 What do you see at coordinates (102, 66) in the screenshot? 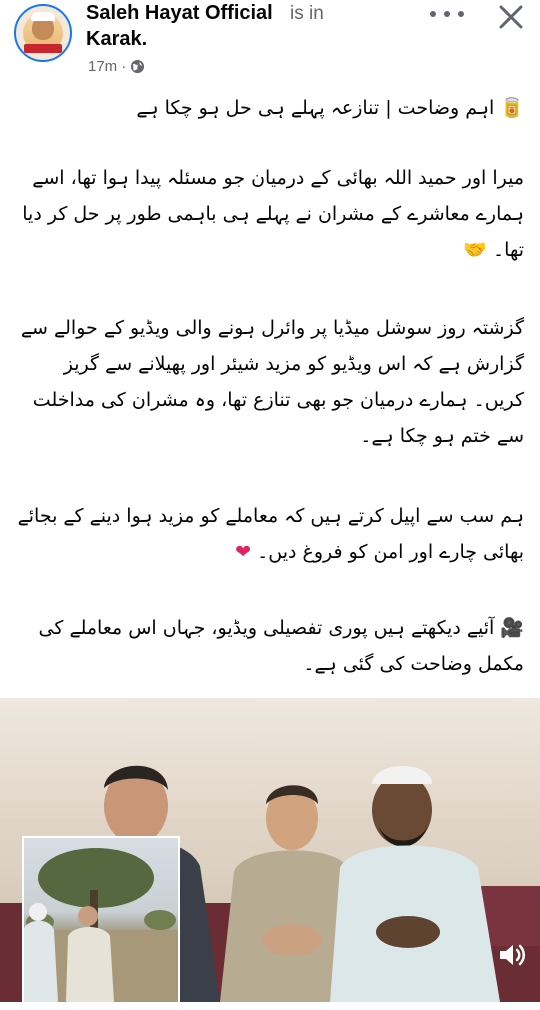
I see `post-time: 17m` at bounding box center [102, 66].